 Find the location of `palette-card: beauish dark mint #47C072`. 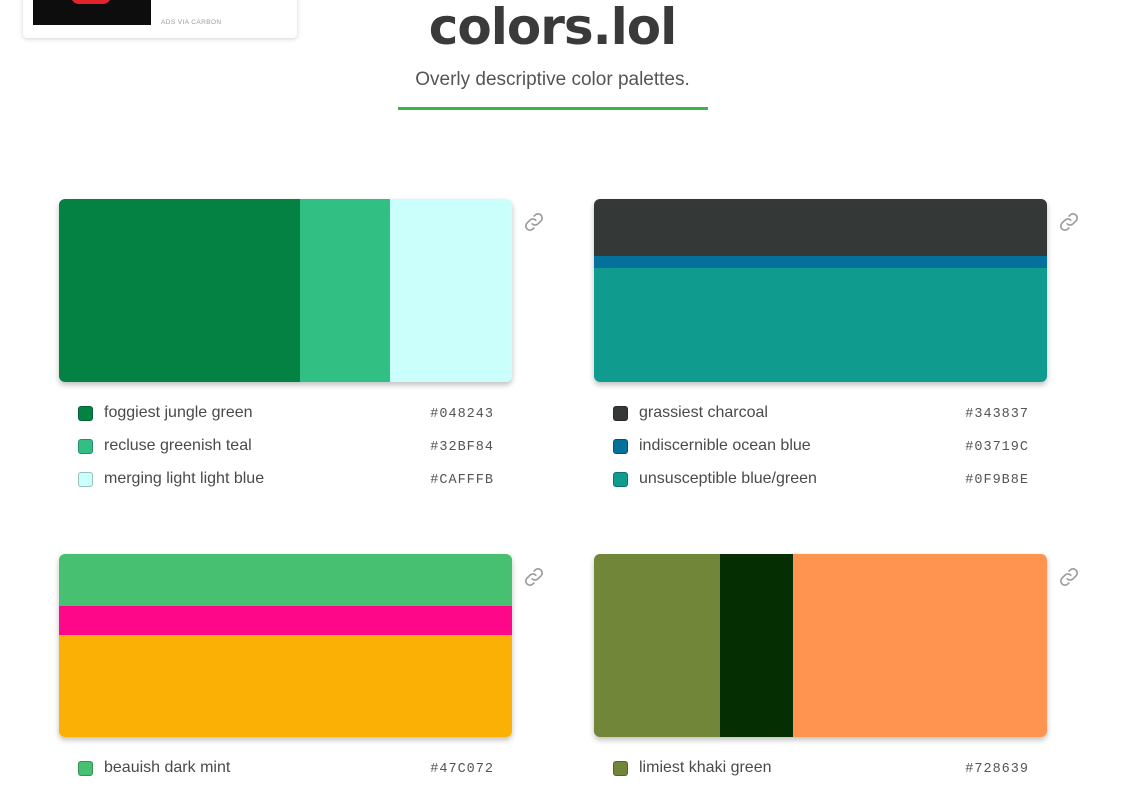

palette-card: beauish dark mint #47C072 is located at coordinates (306, 673).